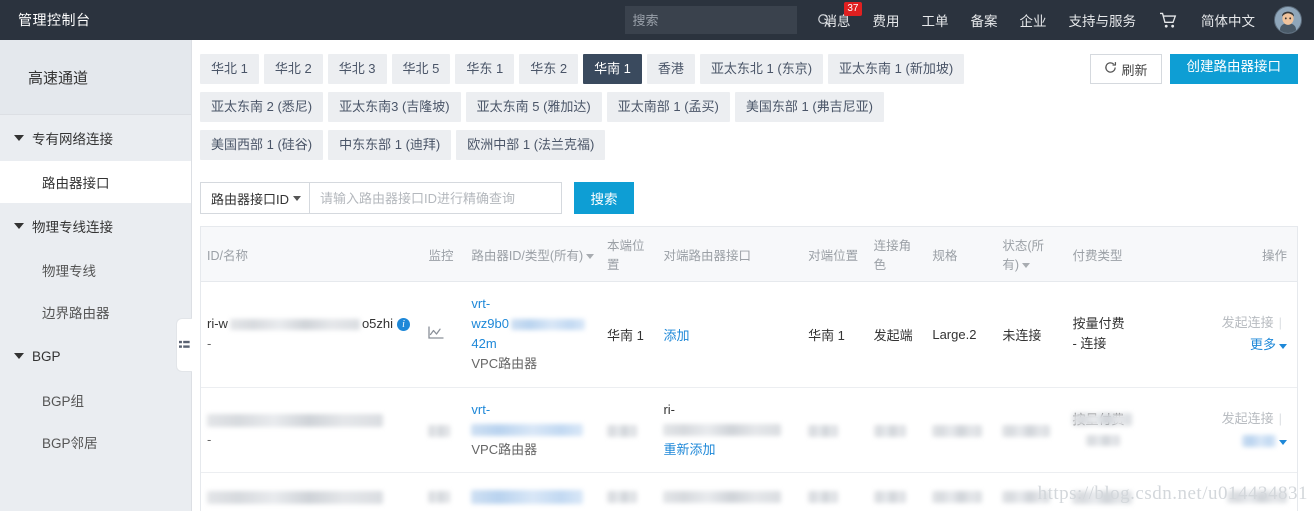 The height and width of the screenshot is (511, 1314). I want to click on cell-local-location: 华南 1, so click(629, 334).